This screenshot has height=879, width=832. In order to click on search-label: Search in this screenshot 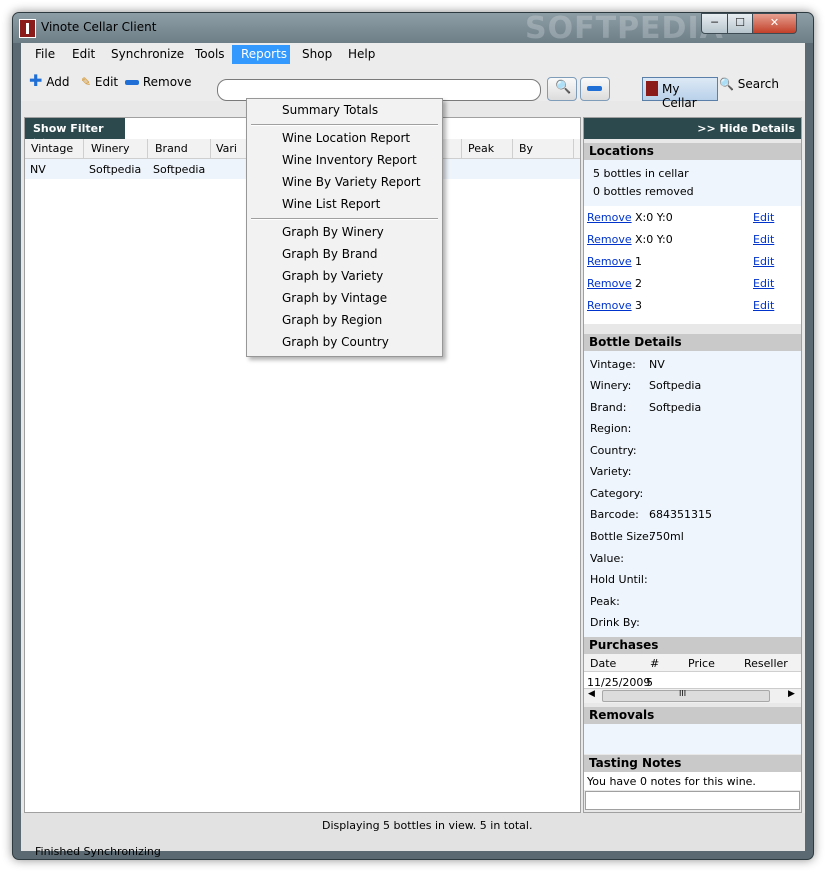, I will do `click(758, 84)`.